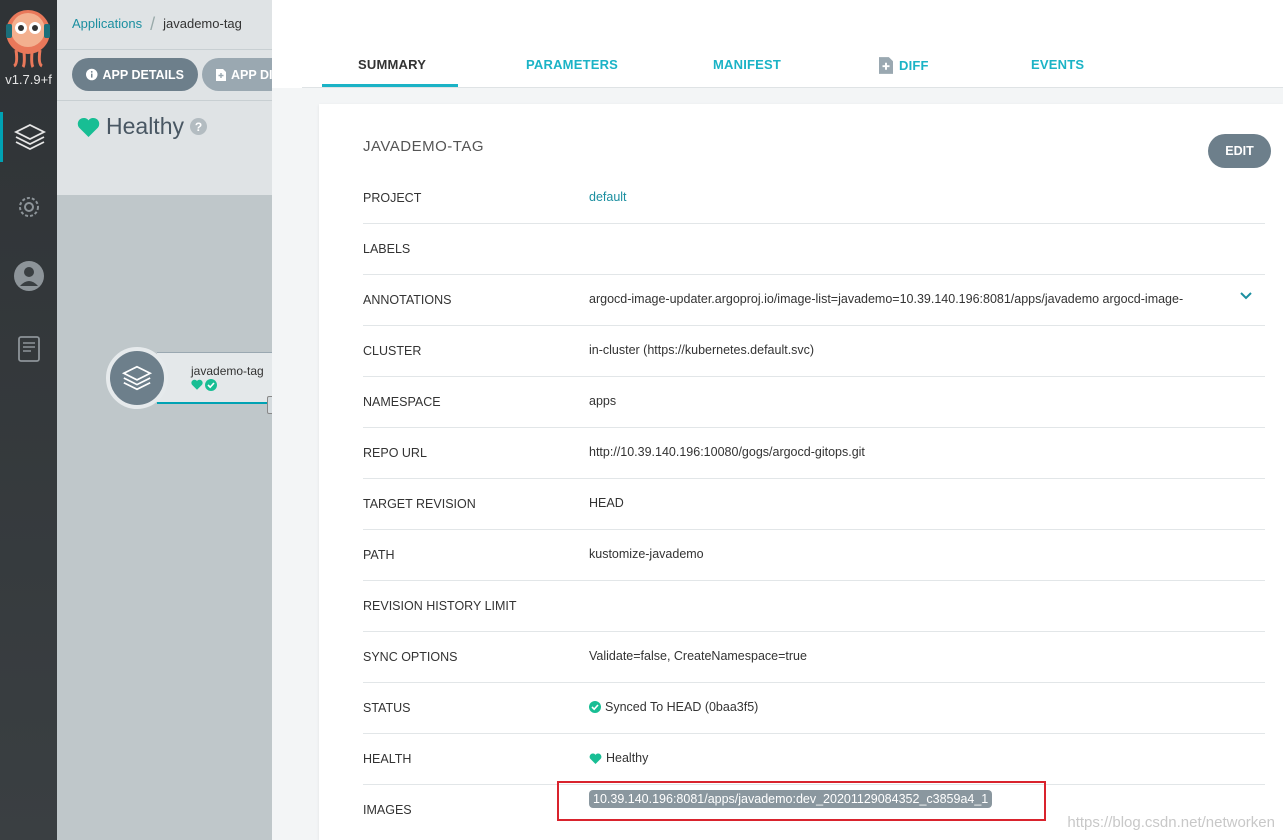 The height and width of the screenshot is (840, 1283). I want to click on health-status-label: Healthy, so click(627, 758).